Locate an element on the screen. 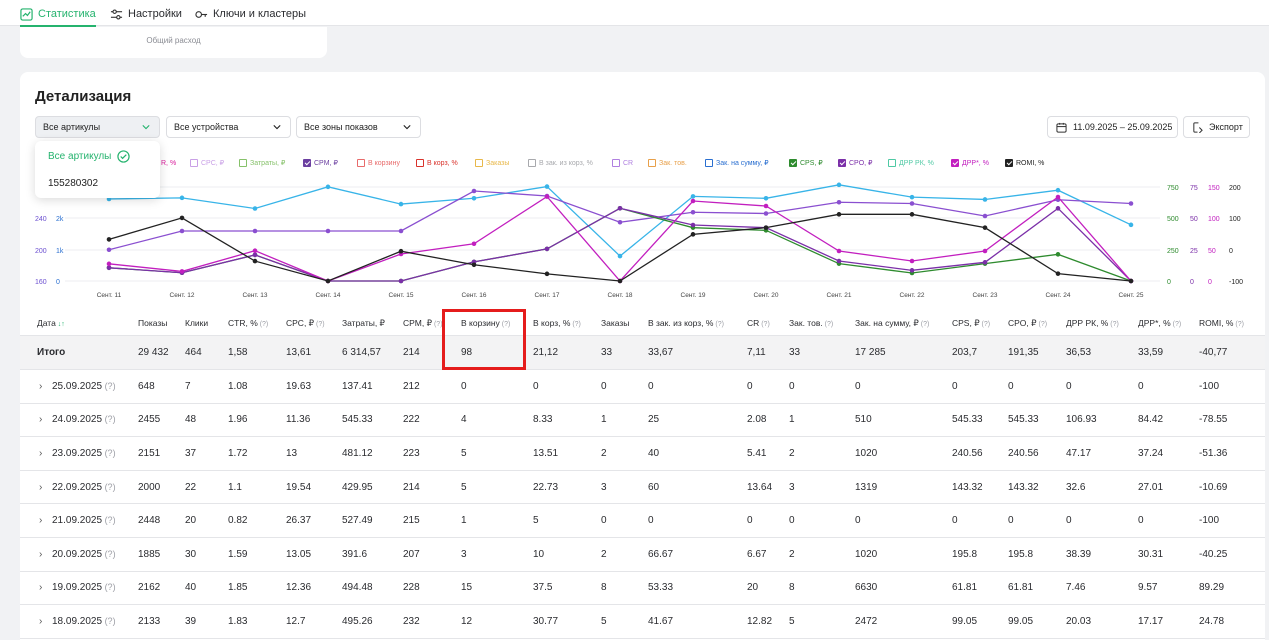 This screenshot has width=1269, height=640. table-cell: -40.25 is located at coordinates (1213, 554).